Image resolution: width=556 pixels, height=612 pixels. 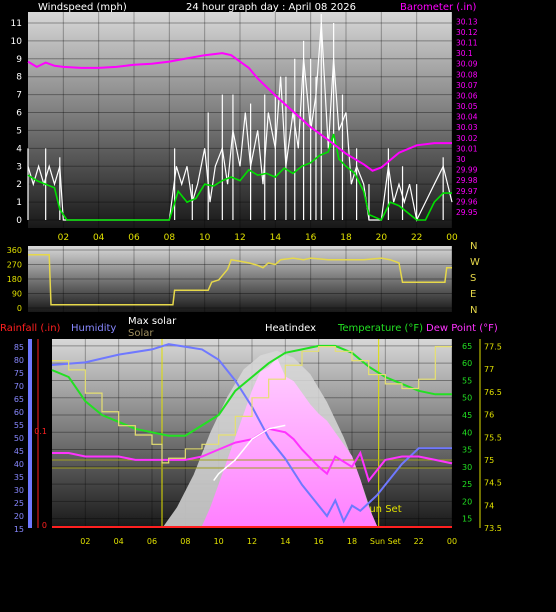 What do you see at coordinates (452, 541) in the screenshot?
I see `temp-x-tick-label: 00` at bounding box center [452, 541].